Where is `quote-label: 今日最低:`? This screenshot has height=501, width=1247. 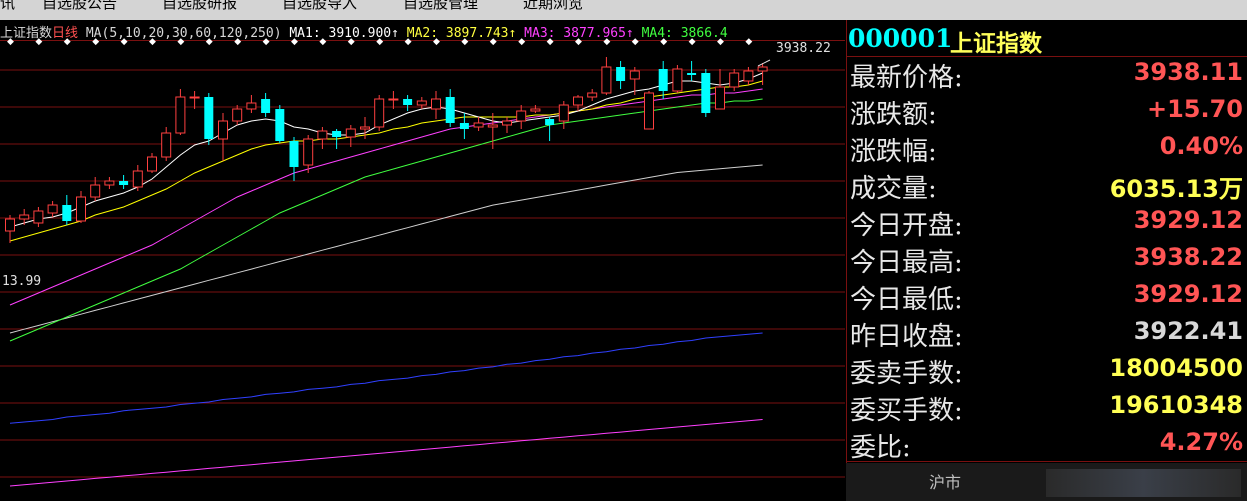 quote-label: 今日最低: is located at coordinates (906, 300).